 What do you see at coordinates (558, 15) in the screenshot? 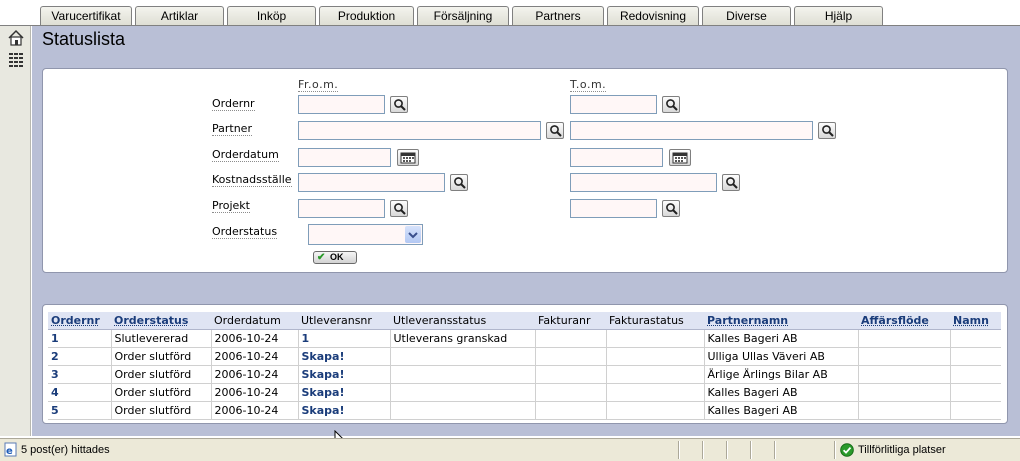
I see `tab-partners: Partners` at bounding box center [558, 15].